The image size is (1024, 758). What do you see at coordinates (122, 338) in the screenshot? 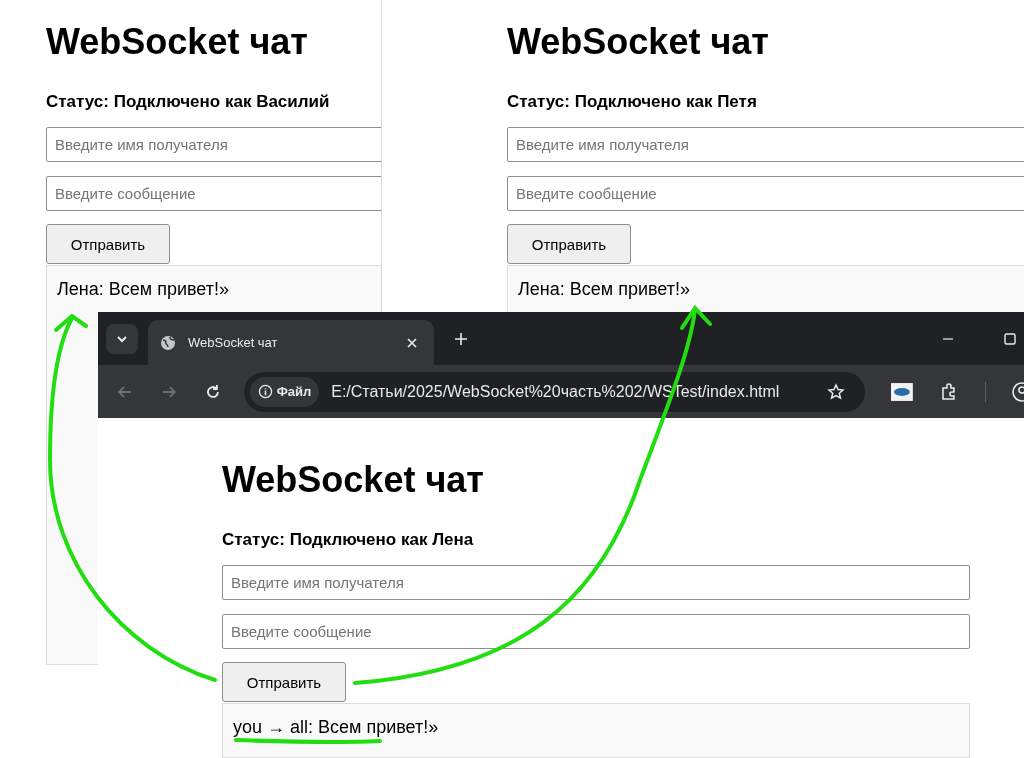
I see `tab-menu-button` at bounding box center [122, 338].